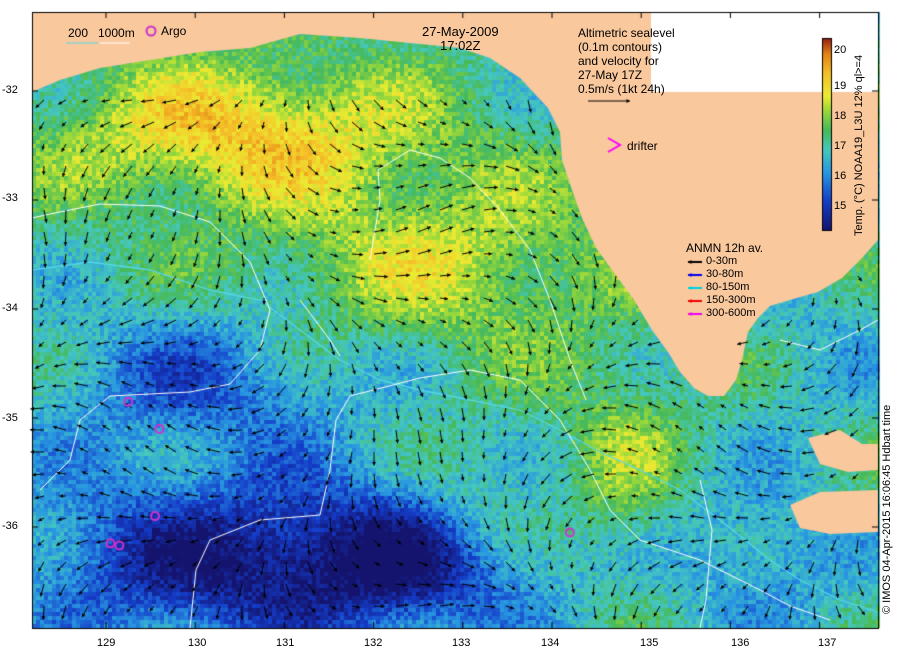 Image resolution: width=900 pixels, height=660 pixels. I want to click on colorbar-tick-18: 18, so click(840, 116).